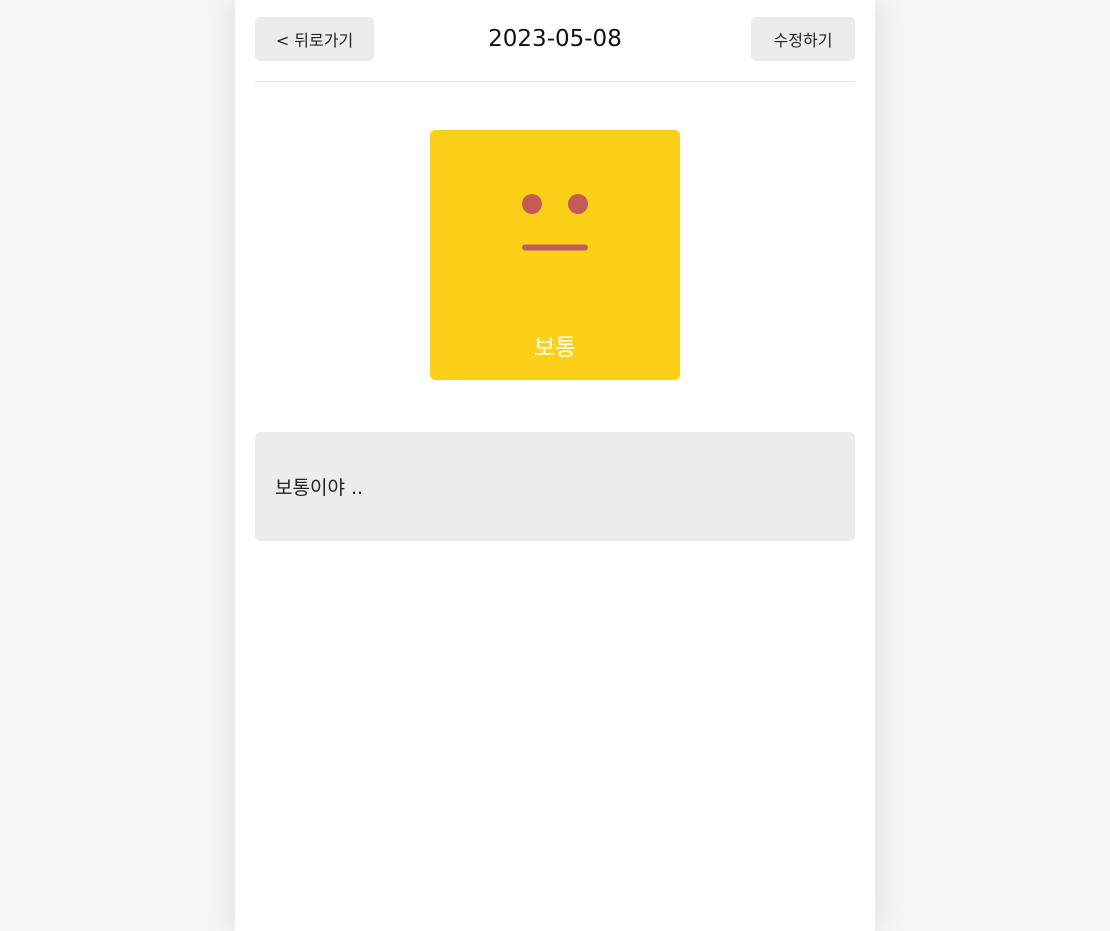  I want to click on diary-content-box: 보통이야 .., so click(555, 486).